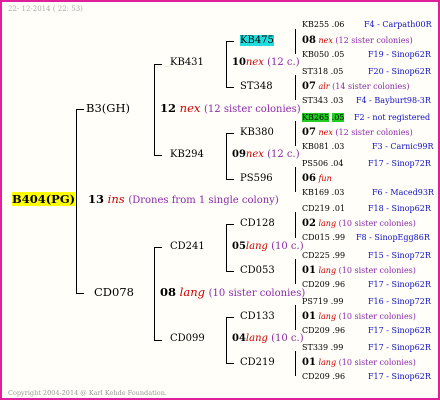 This screenshot has width=440, height=400. Describe the element at coordinates (239, 246) in the screenshot. I see `num: 05` at that location.